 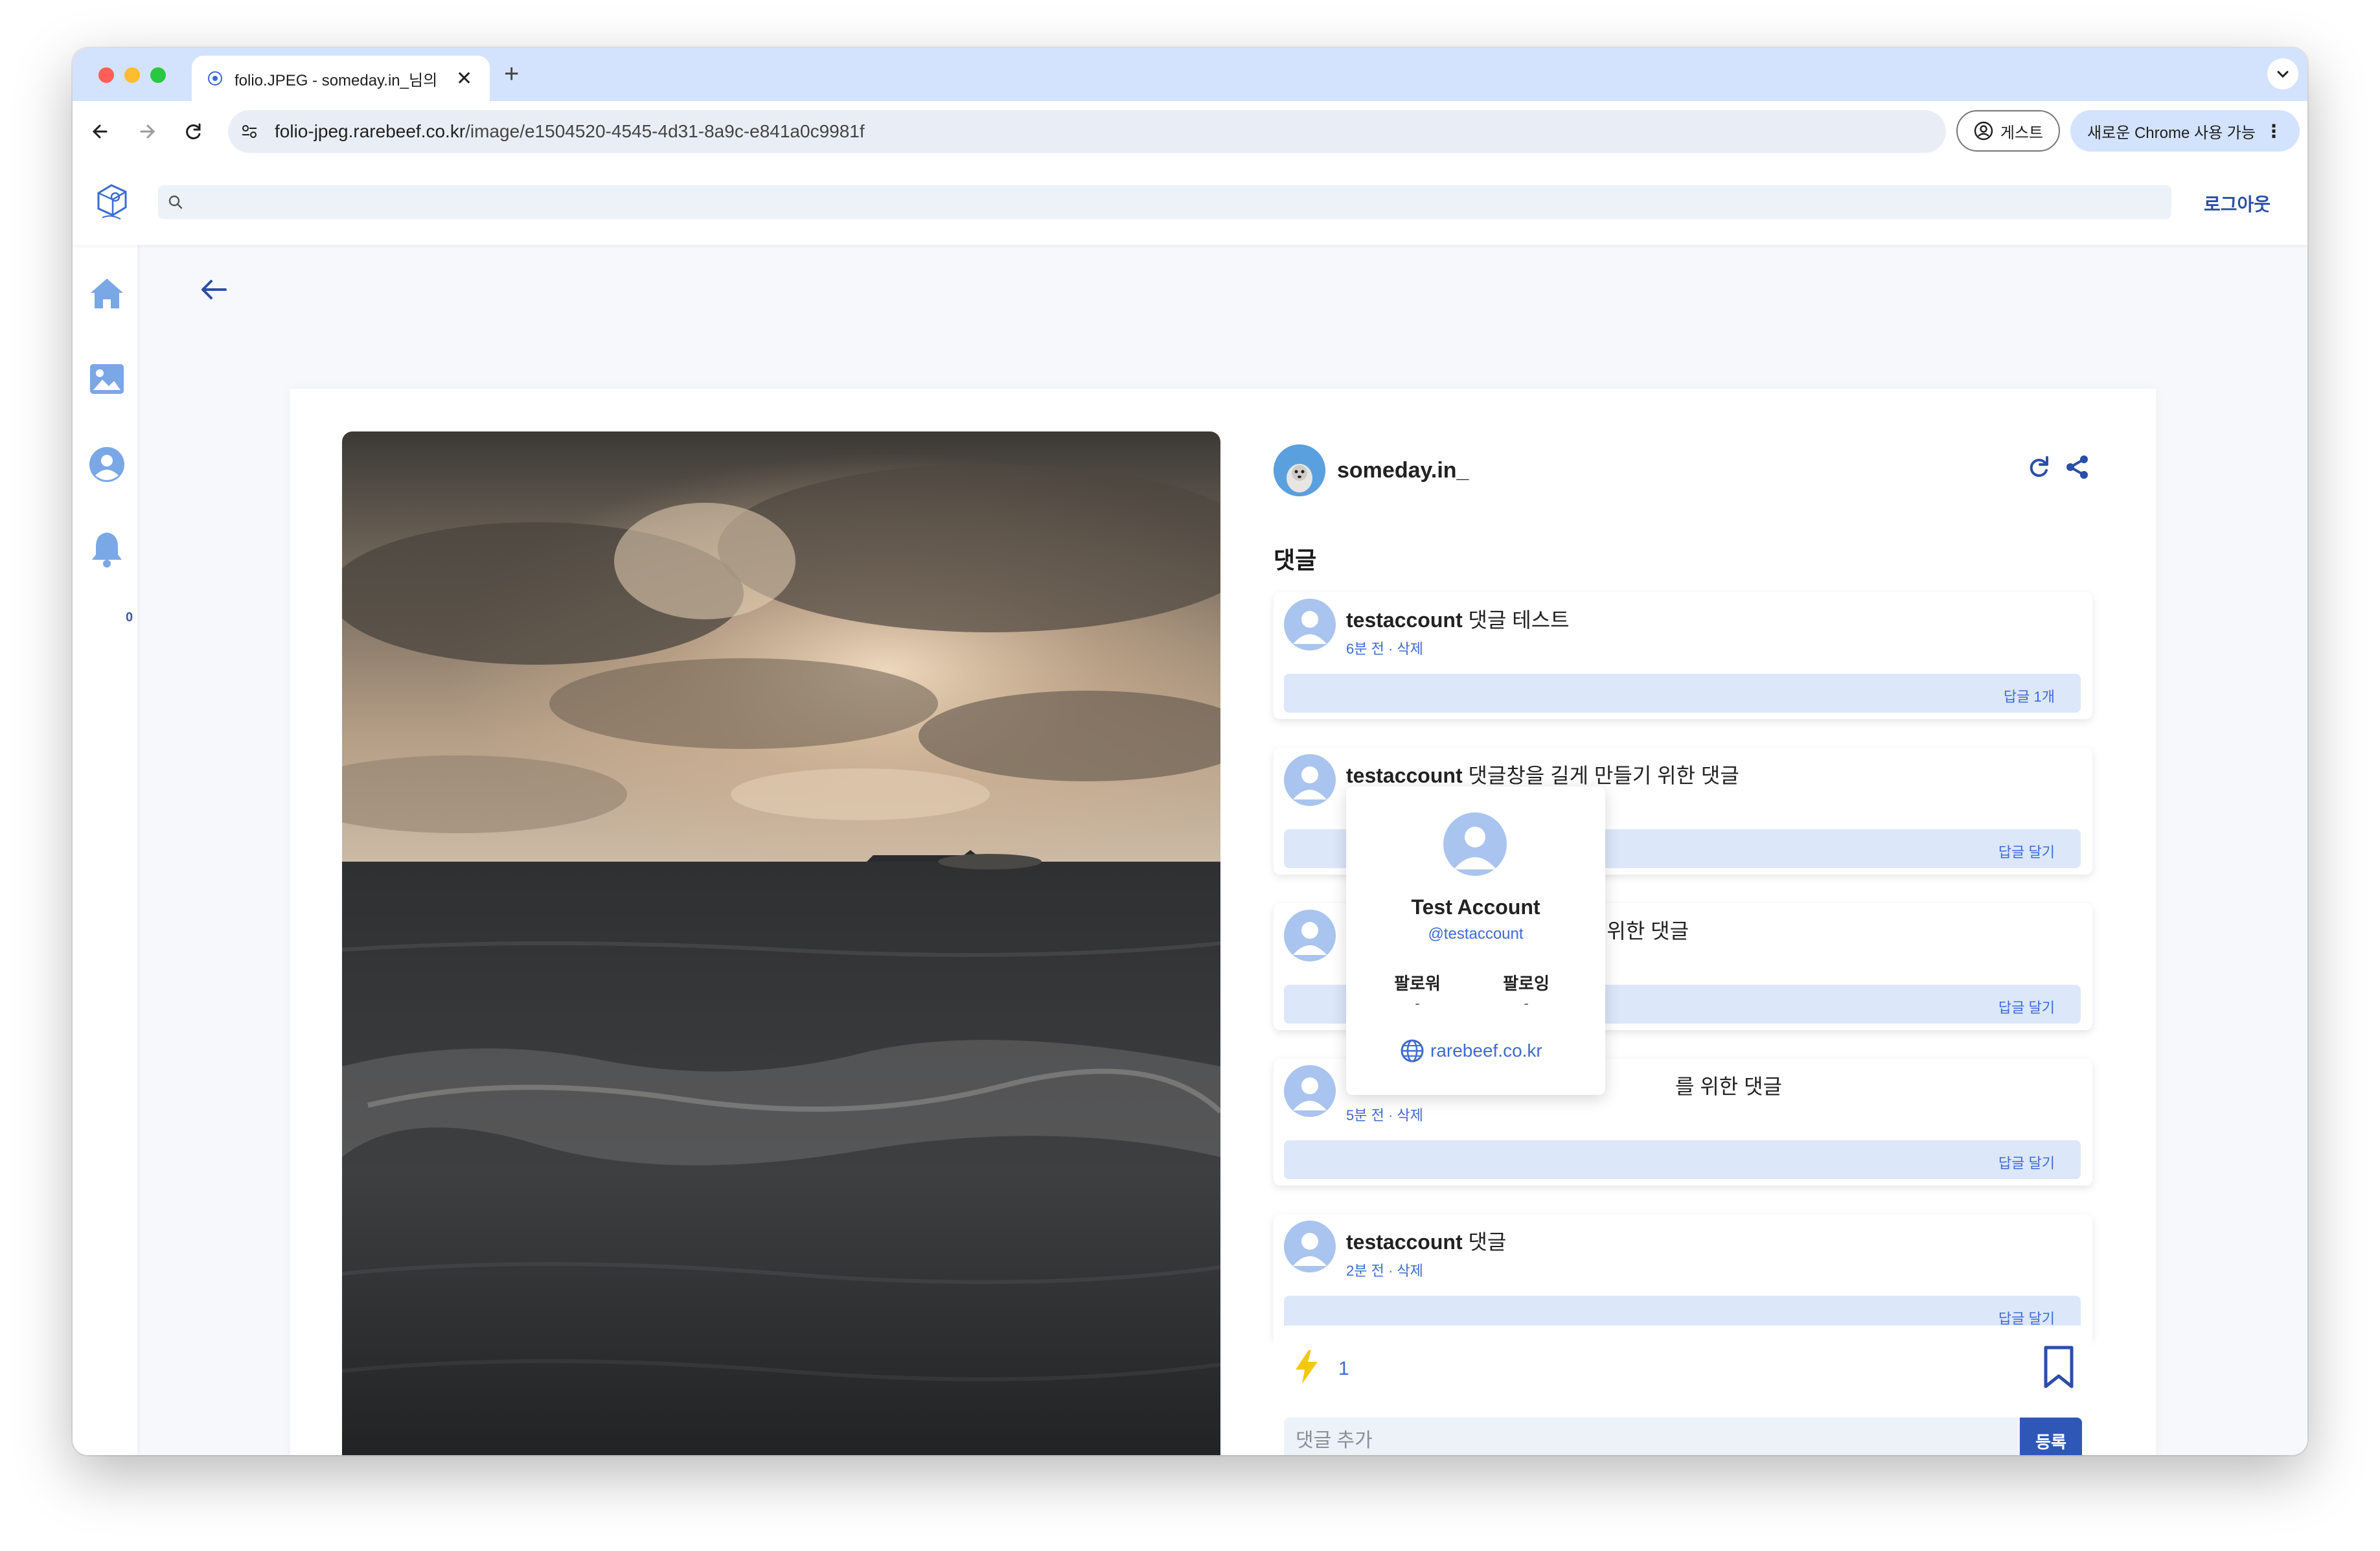 I want to click on folio-favicon-icon, so click(x=215, y=78).